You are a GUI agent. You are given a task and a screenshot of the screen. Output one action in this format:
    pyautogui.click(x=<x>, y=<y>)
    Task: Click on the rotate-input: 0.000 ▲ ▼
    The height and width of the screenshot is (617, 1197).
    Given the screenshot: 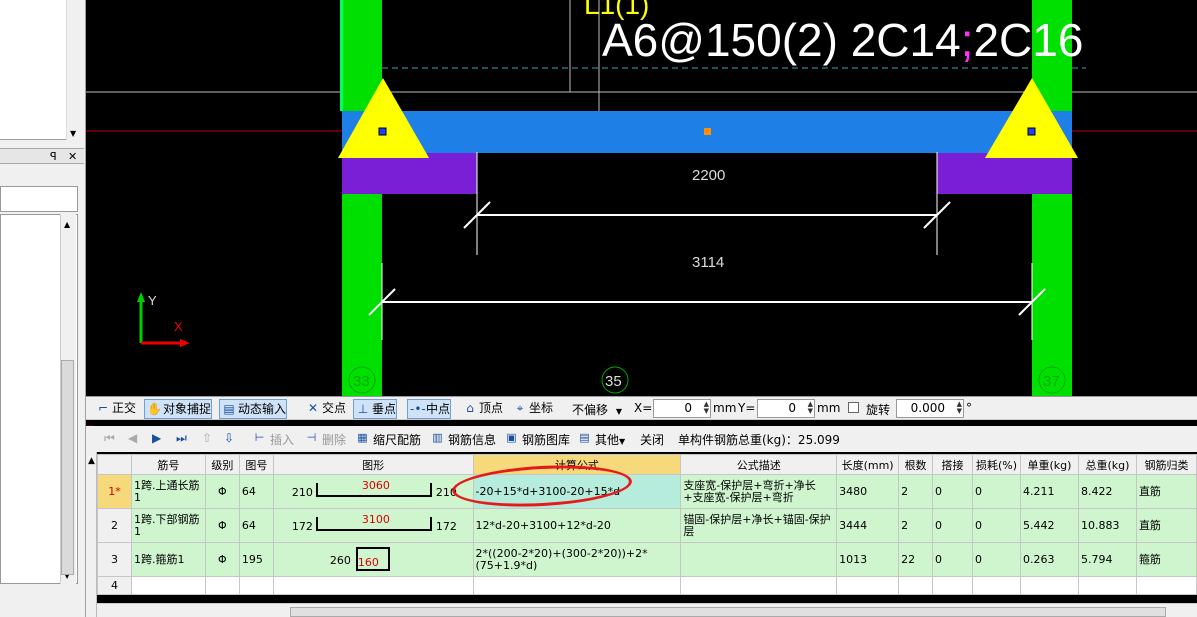 What is the action you would take?
    pyautogui.click(x=930, y=408)
    